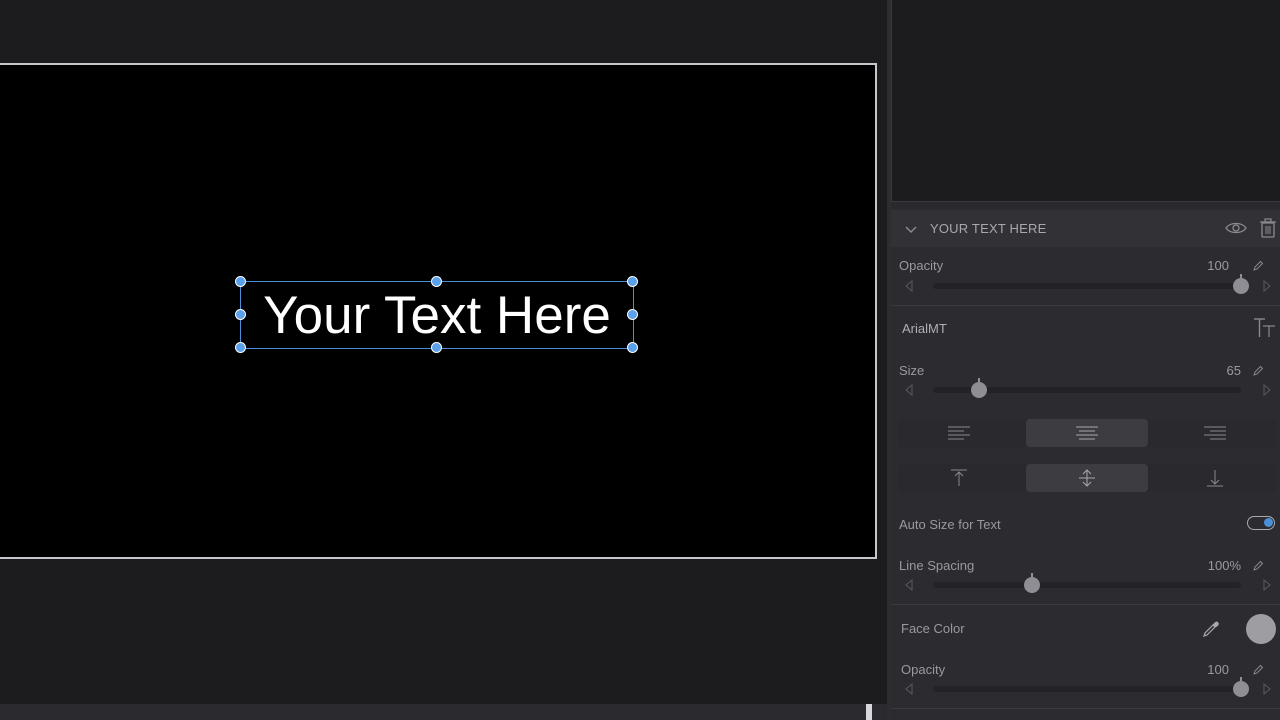 The image size is (1280, 720). Describe the element at coordinates (1205, 265) in the screenshot. I see `opacity-value: 100` at that location.